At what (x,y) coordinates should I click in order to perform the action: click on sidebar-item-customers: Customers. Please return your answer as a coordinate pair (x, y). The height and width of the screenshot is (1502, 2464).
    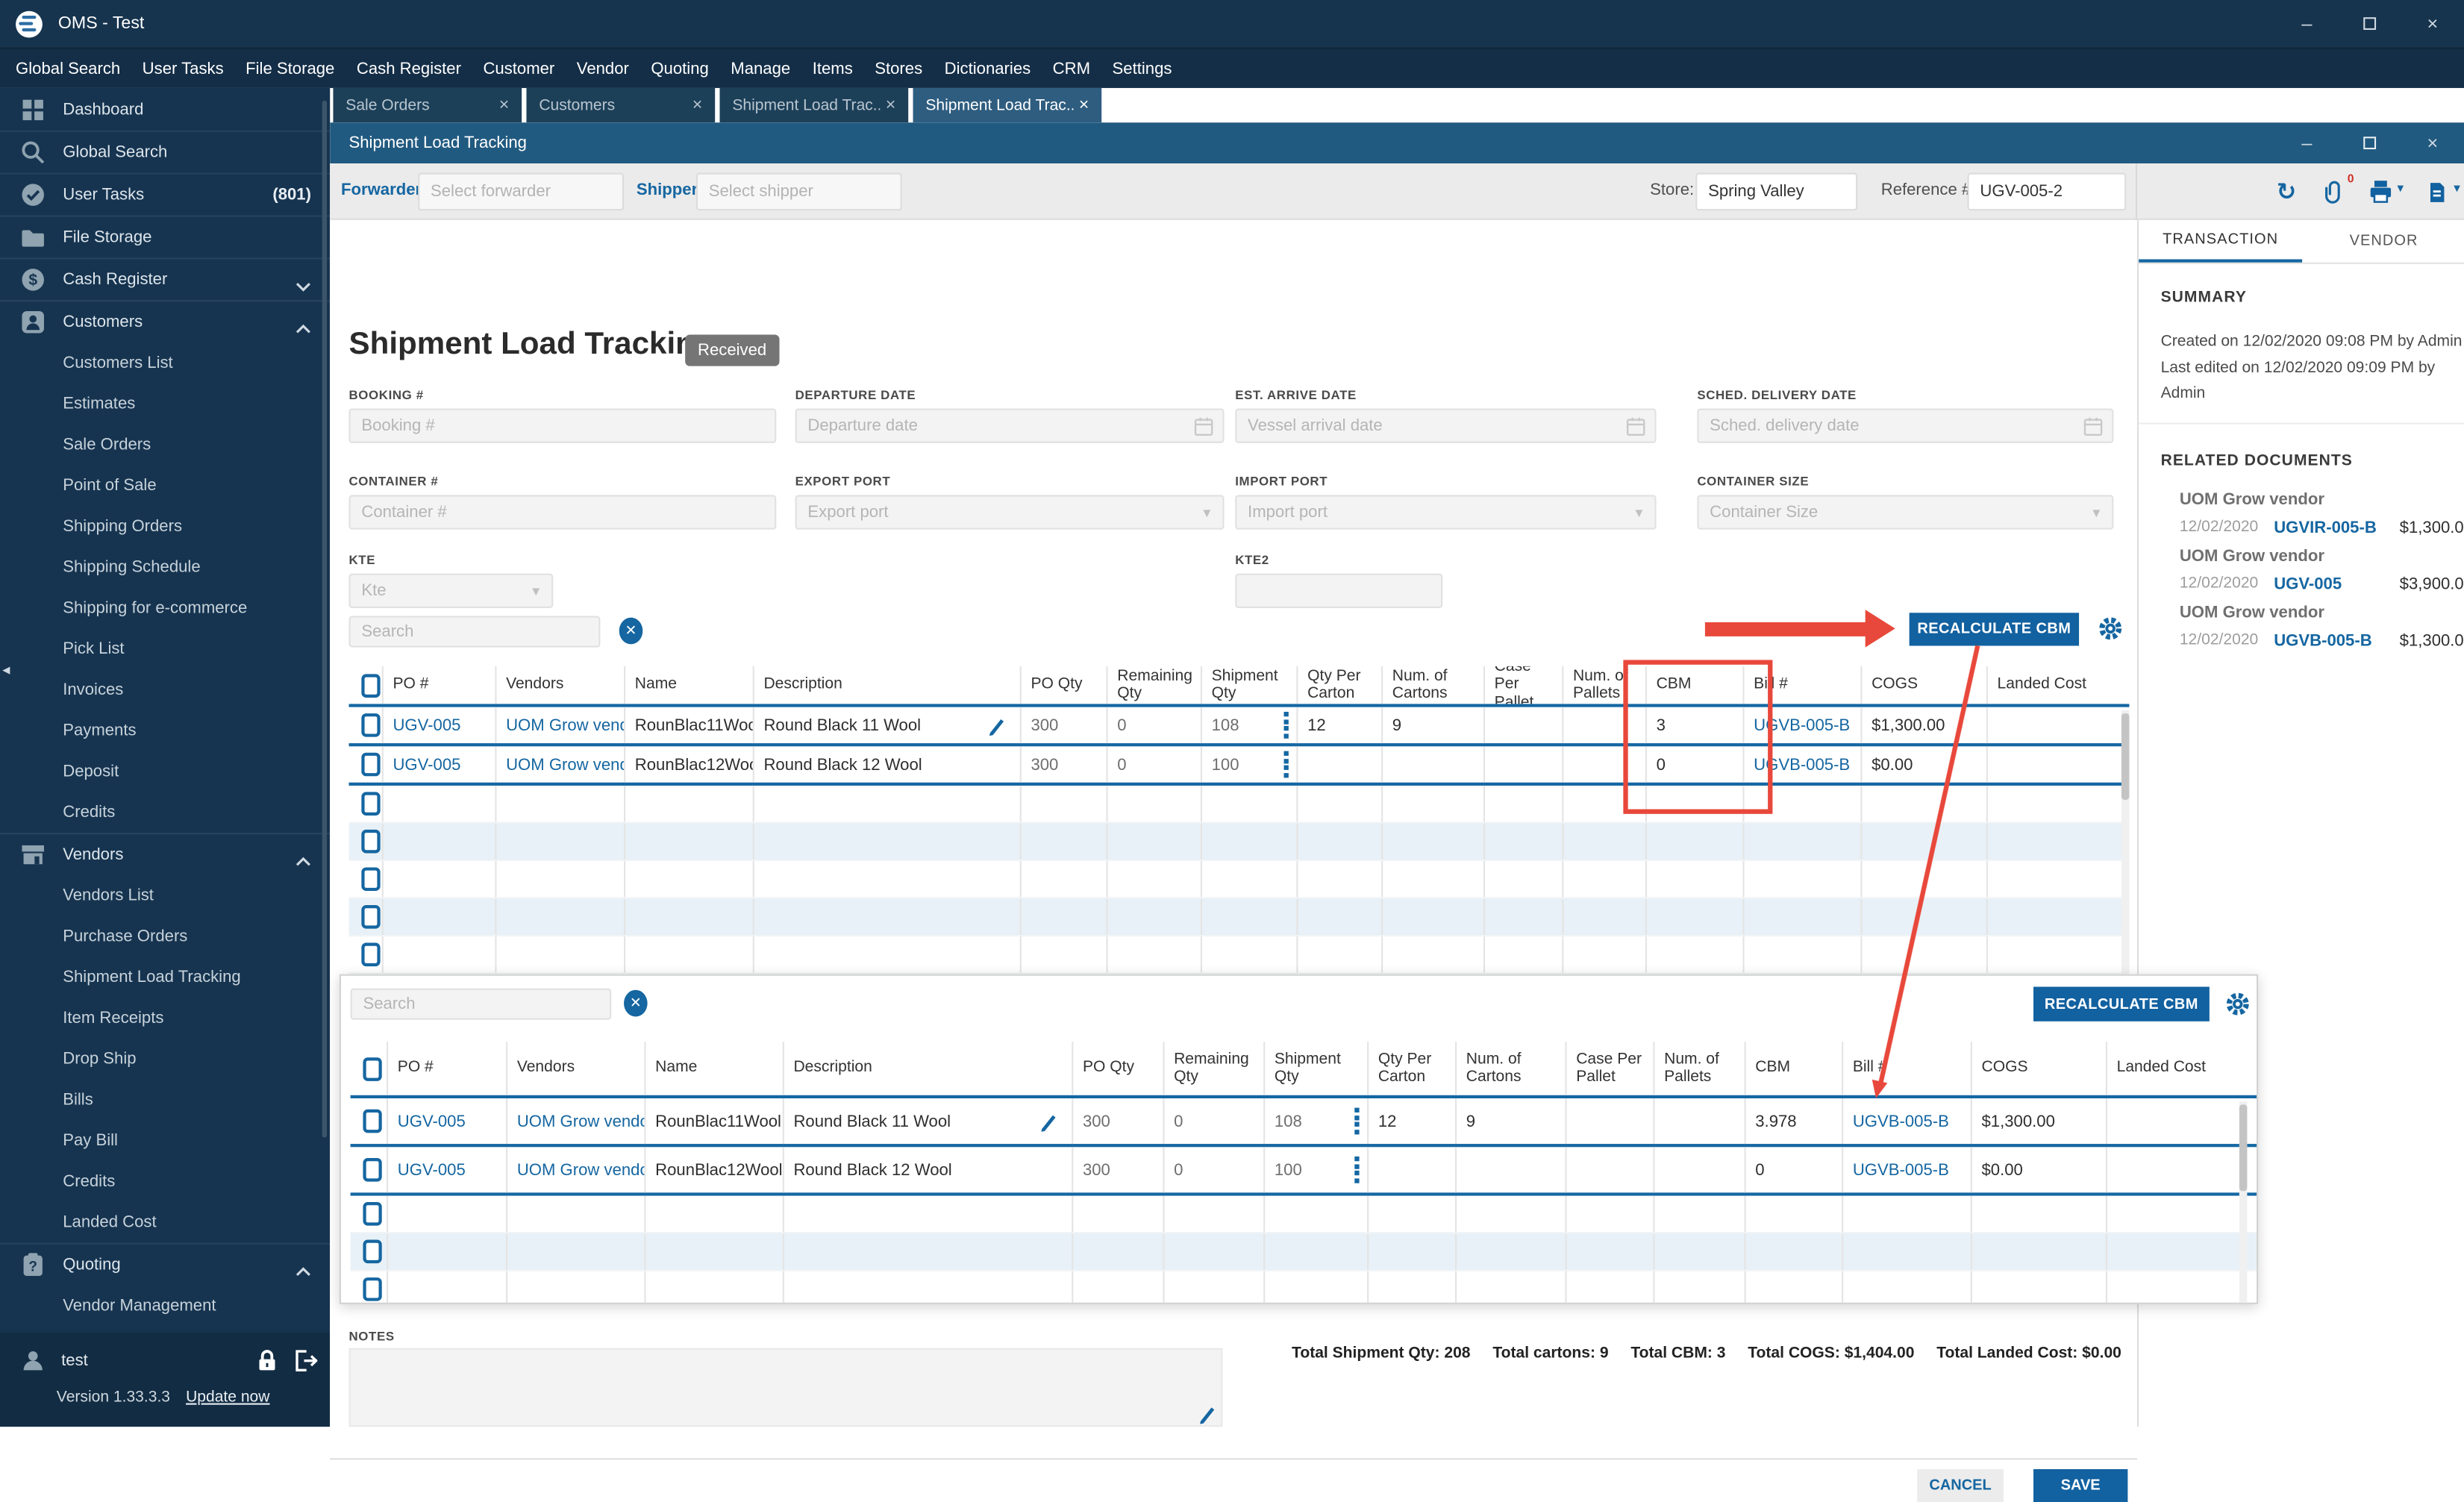
    Looking at the image, I should click on (165, 321).